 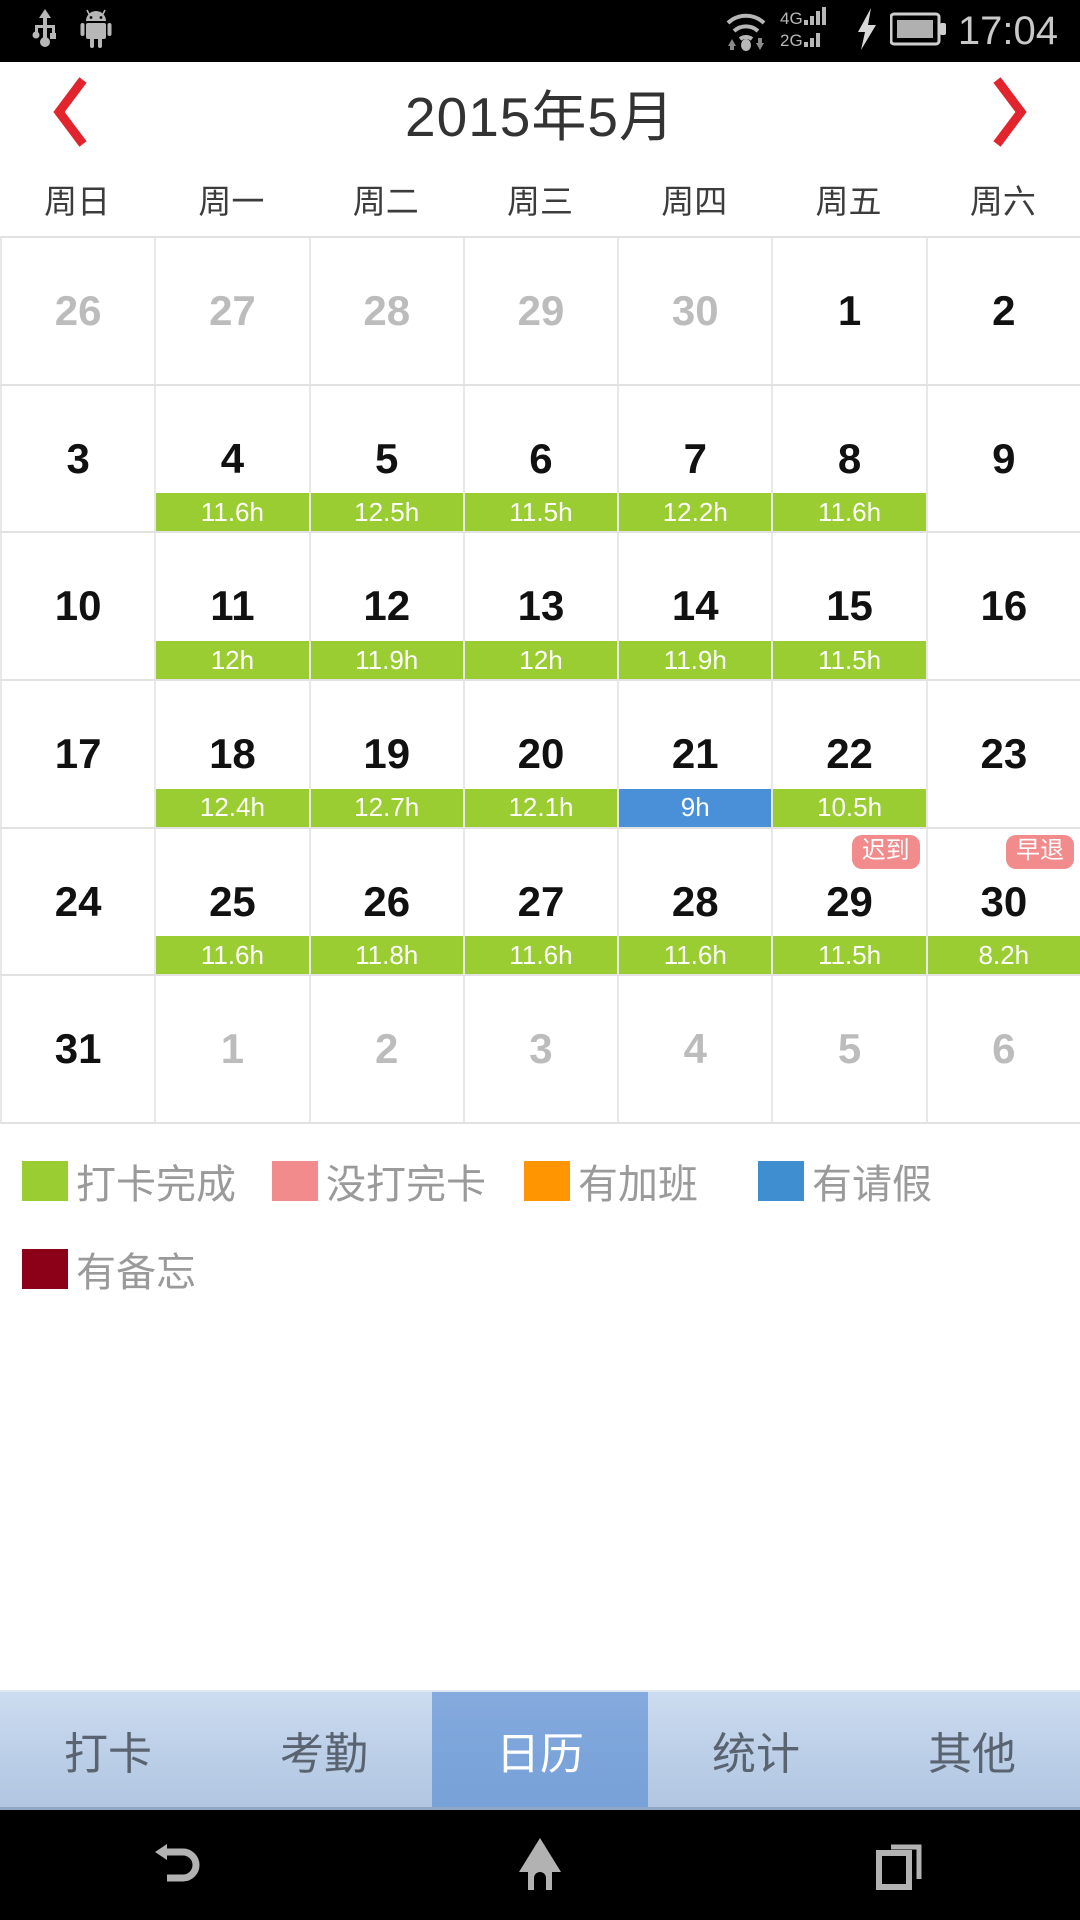 I want to click on legend-swatch-darkred, so click(x=45, y=1269).